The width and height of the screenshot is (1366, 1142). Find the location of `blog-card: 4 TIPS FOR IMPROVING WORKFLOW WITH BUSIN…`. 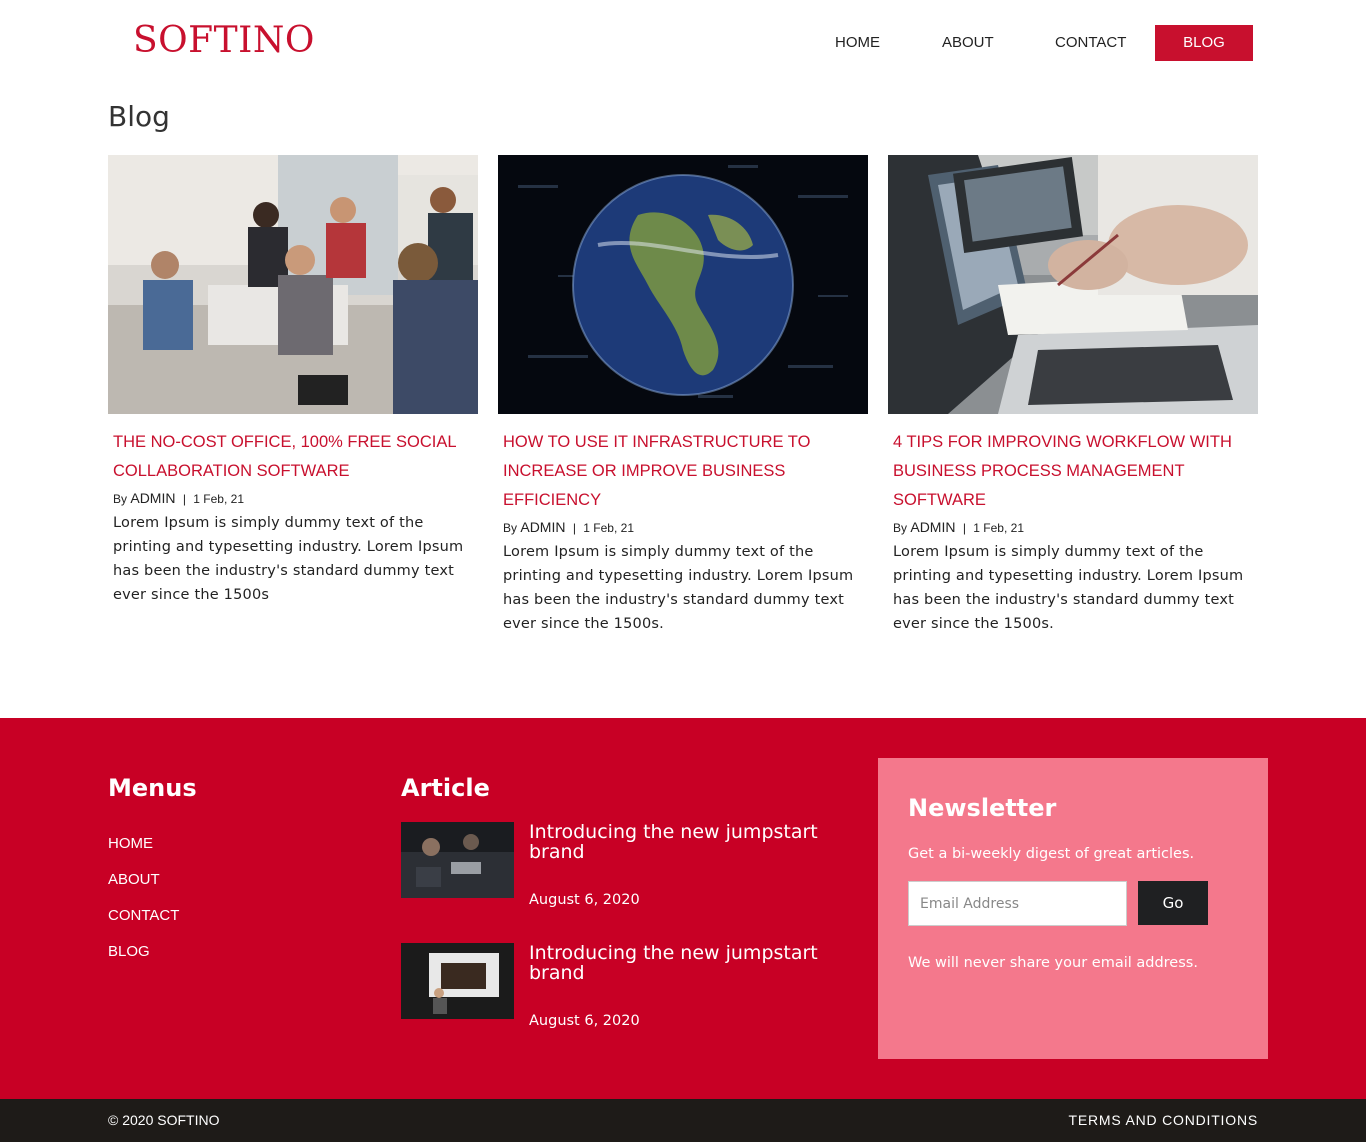

blog-card: 4 TIPS FOR IMPROVING WORKFLOW WITH BUSIN… is located at coordinates (1073, 395).